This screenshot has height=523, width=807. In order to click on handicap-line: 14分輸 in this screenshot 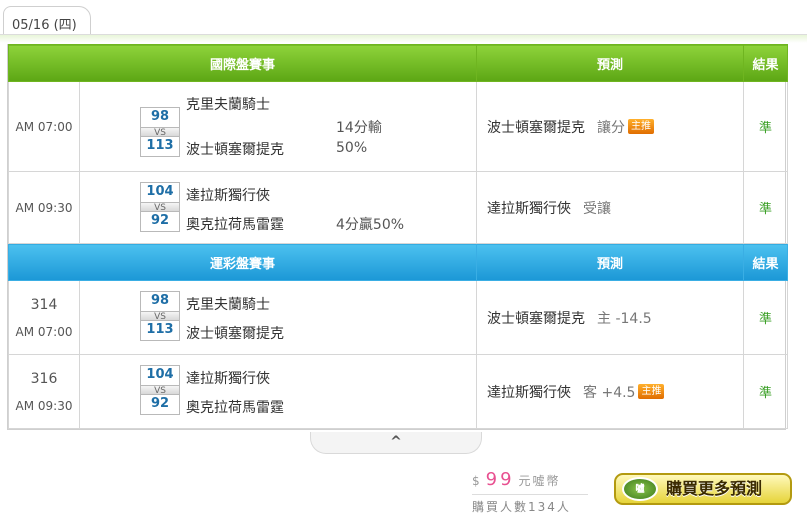, I will do `click(359, 128)`.